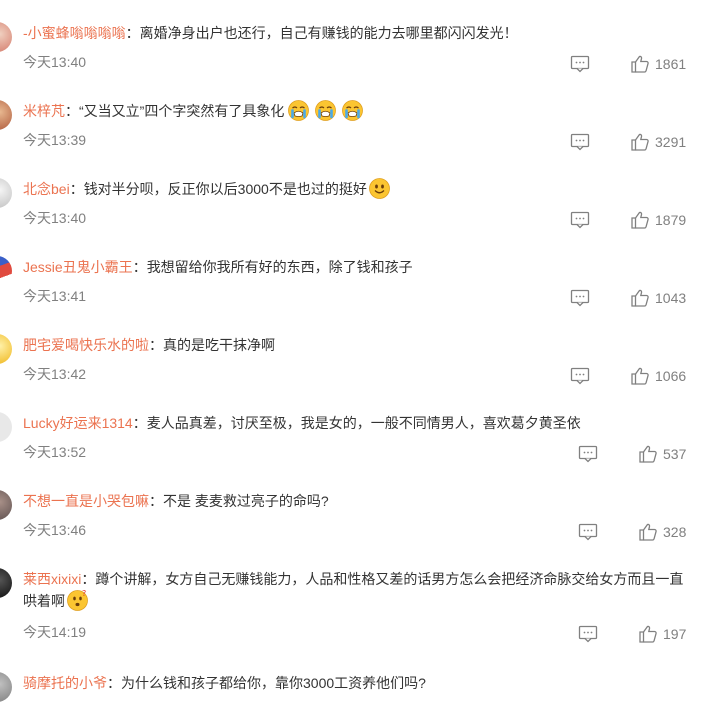  I want to click on comment-text-line: 肥宅爱喝快乐水的啦：真的是吃干抹净啊, so click(357, 345).